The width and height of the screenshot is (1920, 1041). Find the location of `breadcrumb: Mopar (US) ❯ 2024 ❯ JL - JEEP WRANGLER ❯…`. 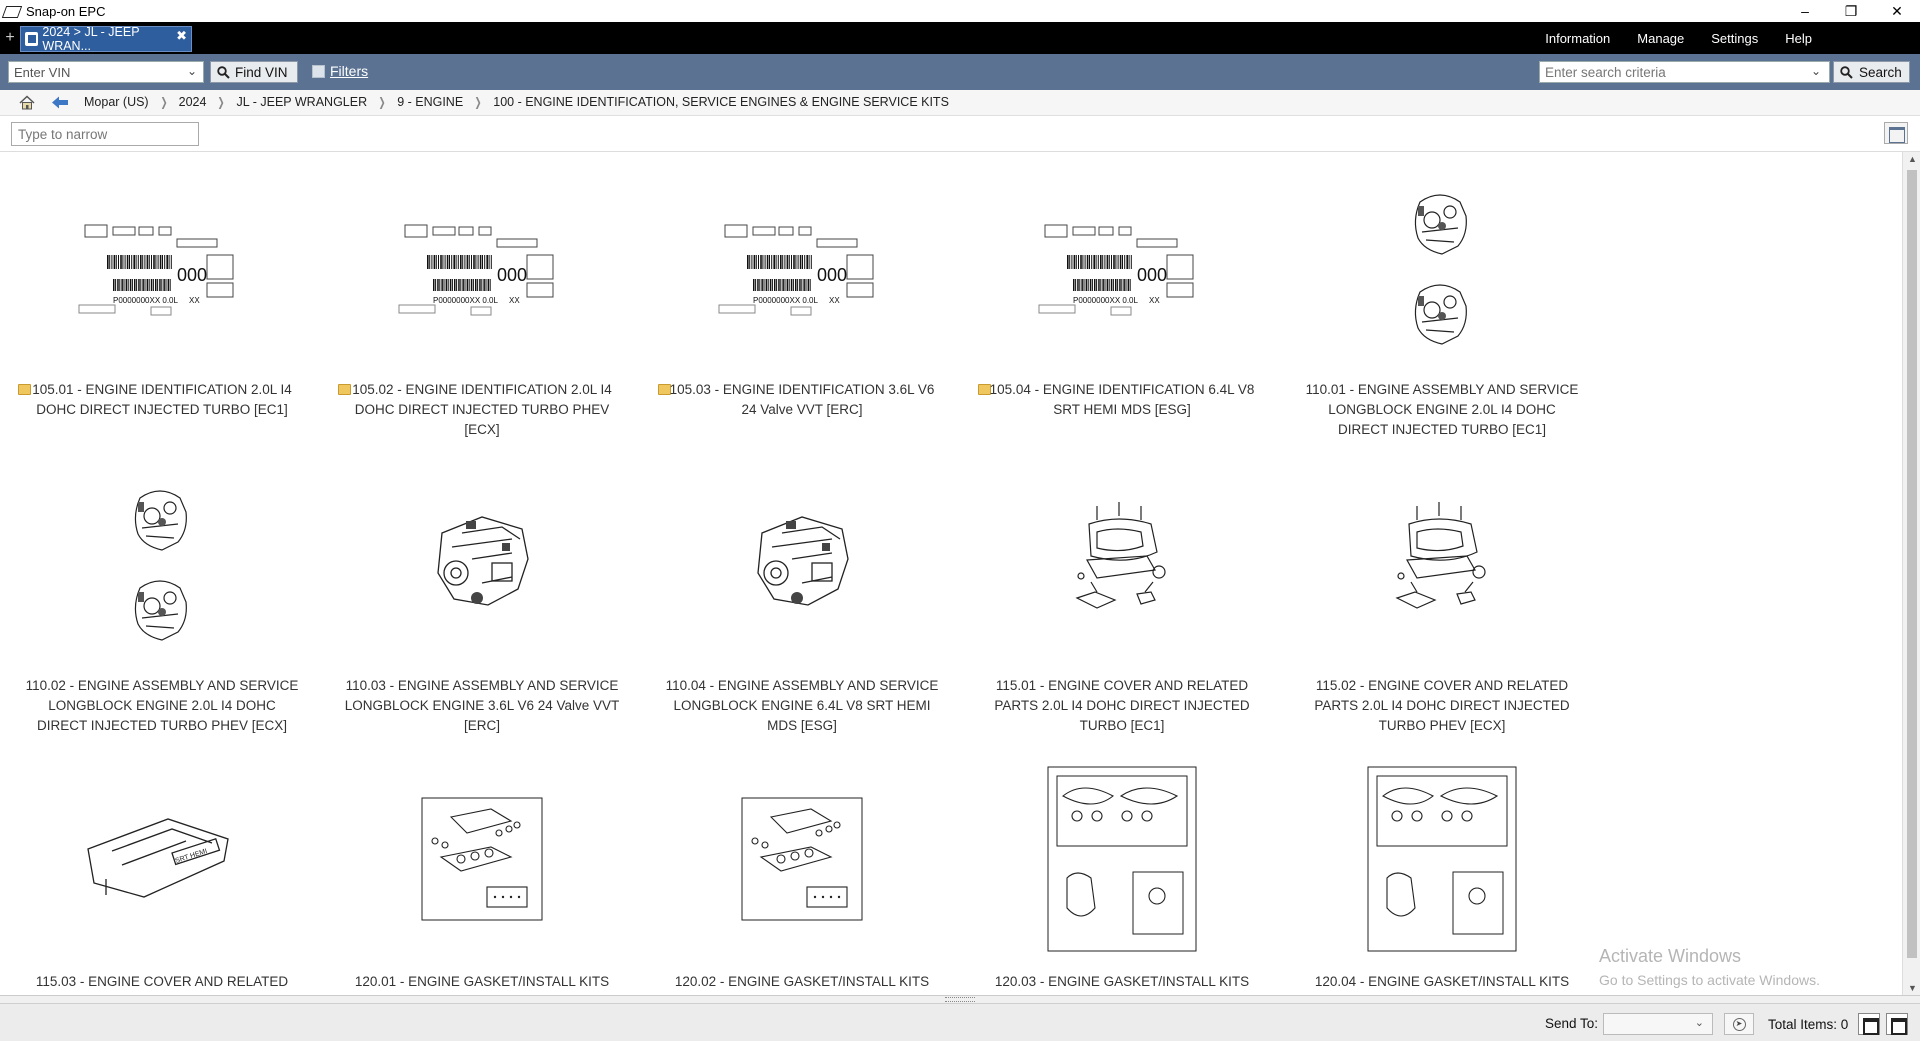

breadcrumb: Mopar (US) ❯ 2024 ❯ JL - JEEP WRANGLER ❯… is located at coordinates (960, 103).